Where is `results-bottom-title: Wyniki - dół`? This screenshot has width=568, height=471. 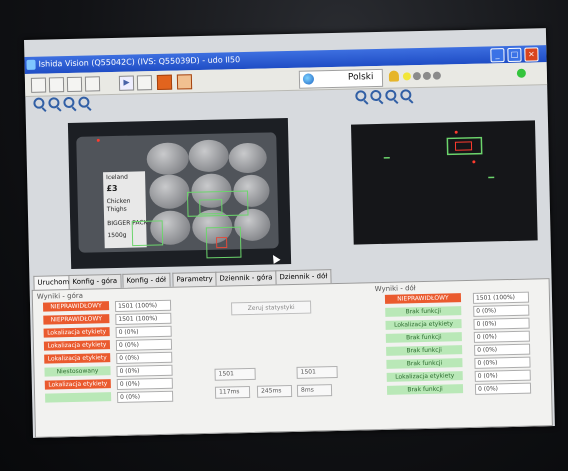 results-bottom-title: Wyniki - dół is located at coordinates (395, 289).